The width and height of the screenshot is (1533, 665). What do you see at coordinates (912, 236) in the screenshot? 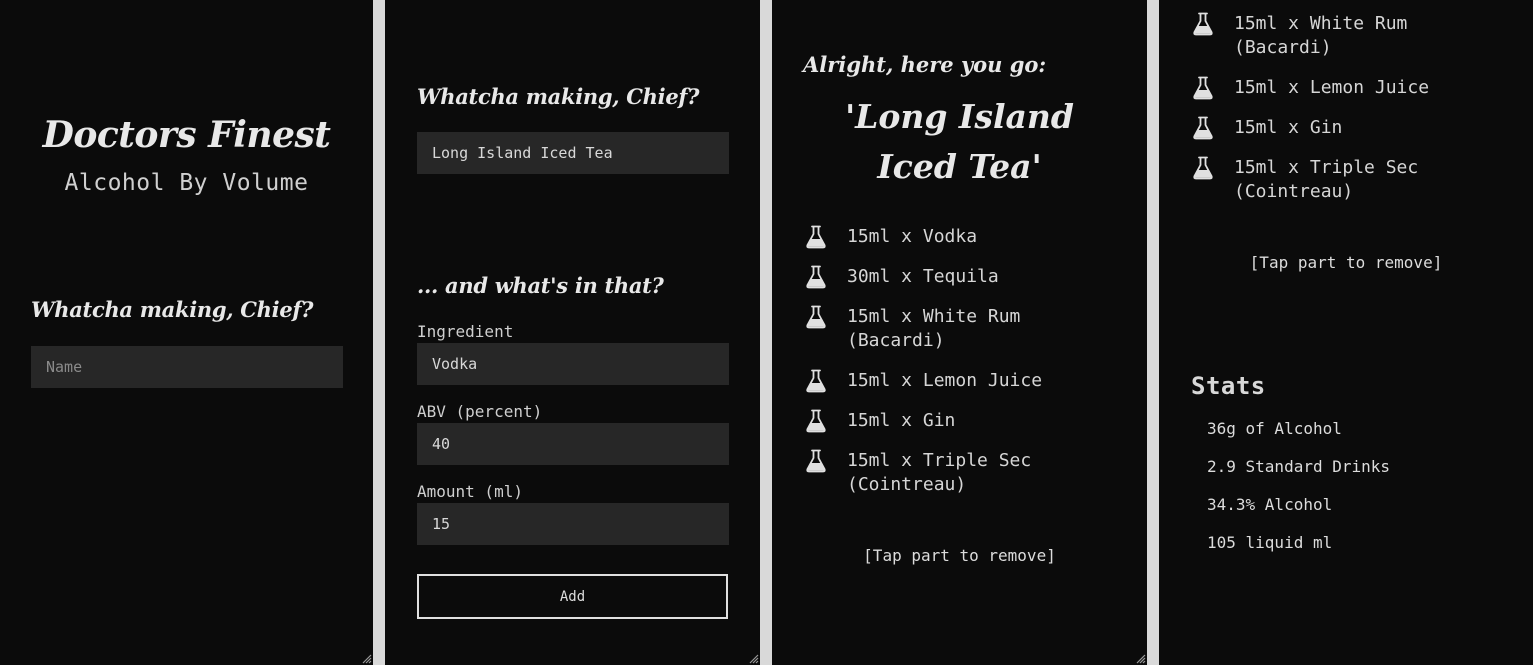
I see `ingredient-text: 15ml x Vodka` at bounding box center [912, 236].